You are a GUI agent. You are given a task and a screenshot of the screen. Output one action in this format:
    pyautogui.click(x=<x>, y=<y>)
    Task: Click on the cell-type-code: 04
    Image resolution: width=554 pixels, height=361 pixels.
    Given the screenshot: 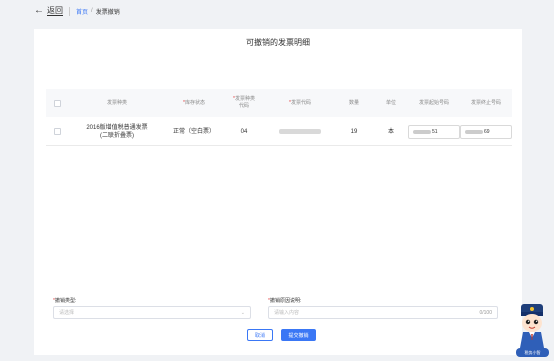 What is the action you would take?
    pyautogui.click(x=244, y=131)
    